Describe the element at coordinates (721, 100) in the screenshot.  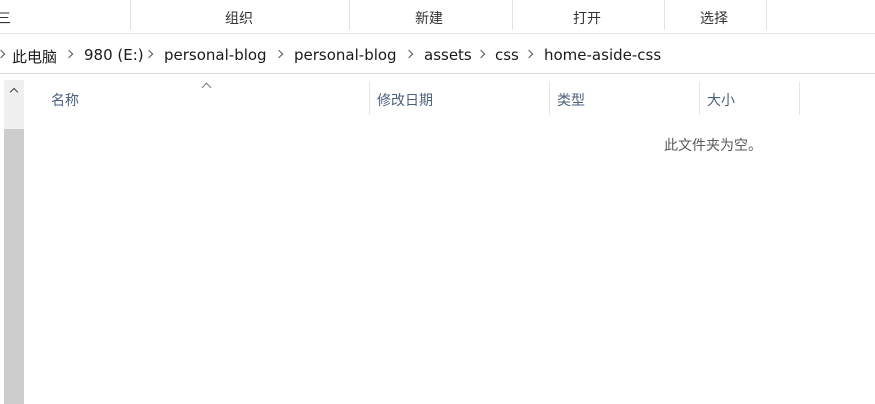
I see `column-header-size: 大小` at that location.